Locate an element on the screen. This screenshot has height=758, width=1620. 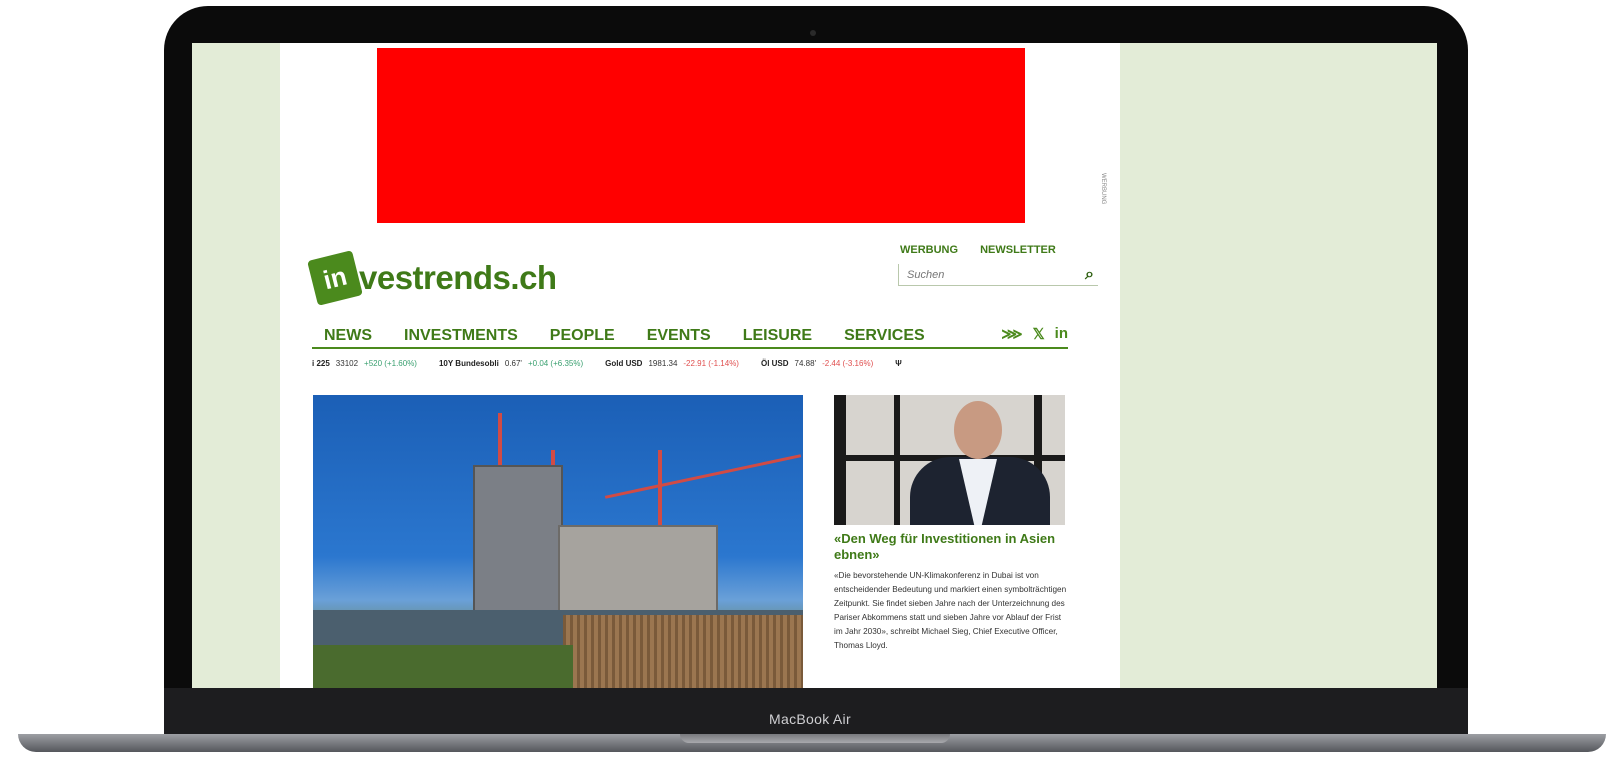
ticker-item: Öl USD 74.88' -2.44 (-3.16%) is located at coordinates (817, 363).